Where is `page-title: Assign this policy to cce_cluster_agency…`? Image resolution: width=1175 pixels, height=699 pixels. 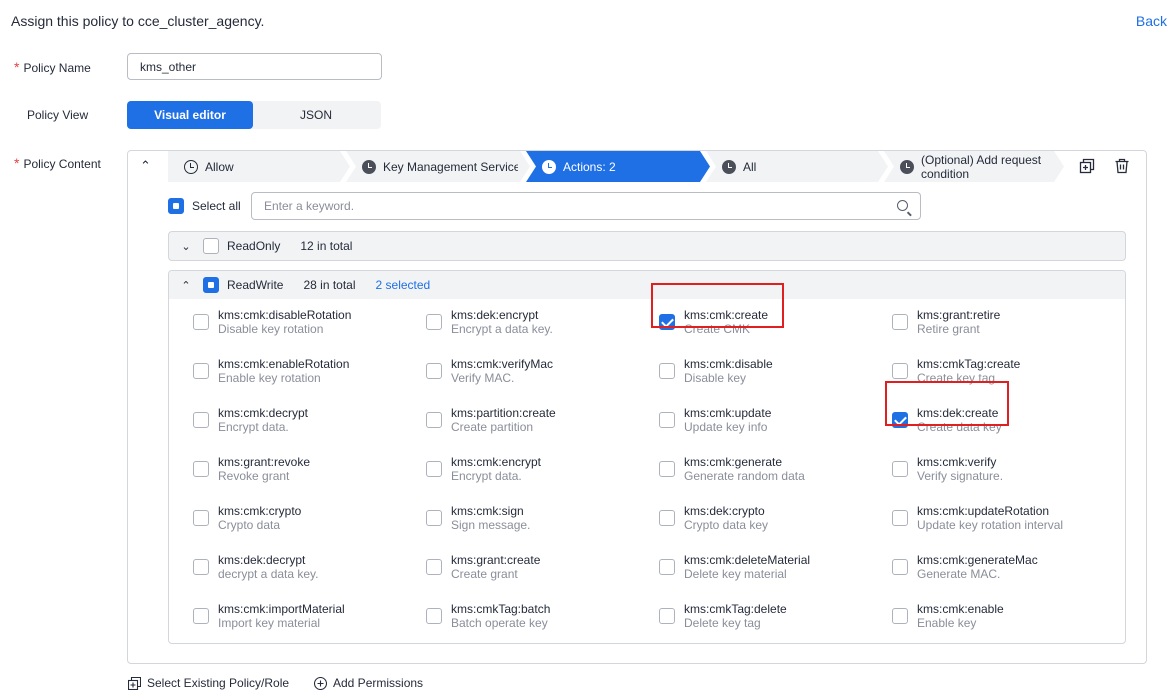
page-title: Assign this policy to cce_cluster_agency… is located at coordinates (138, 21).